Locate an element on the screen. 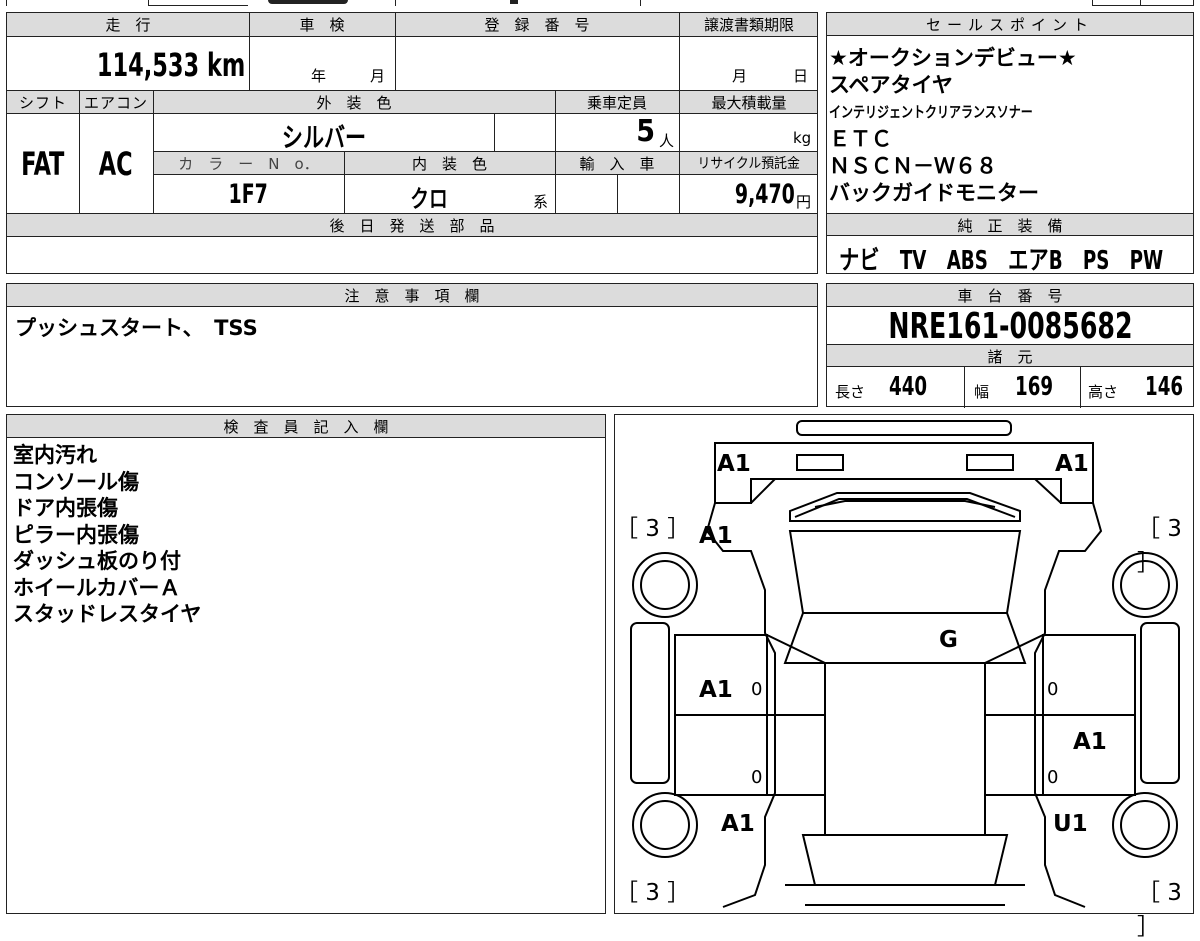 Image resolution: width=1200 pixels, height=941 pixels. inspection-year-unit: 年 is located at coordinates (319, 76).